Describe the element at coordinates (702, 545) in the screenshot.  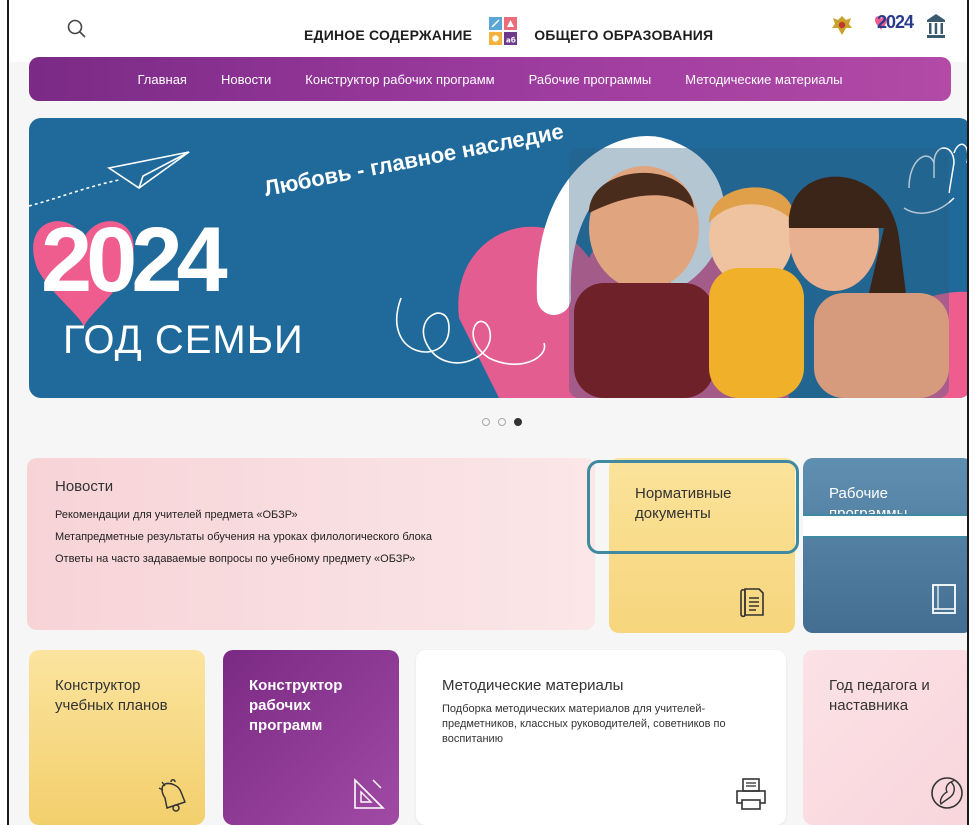
I see `normative-documents-card: Нормативные документы` at that location.